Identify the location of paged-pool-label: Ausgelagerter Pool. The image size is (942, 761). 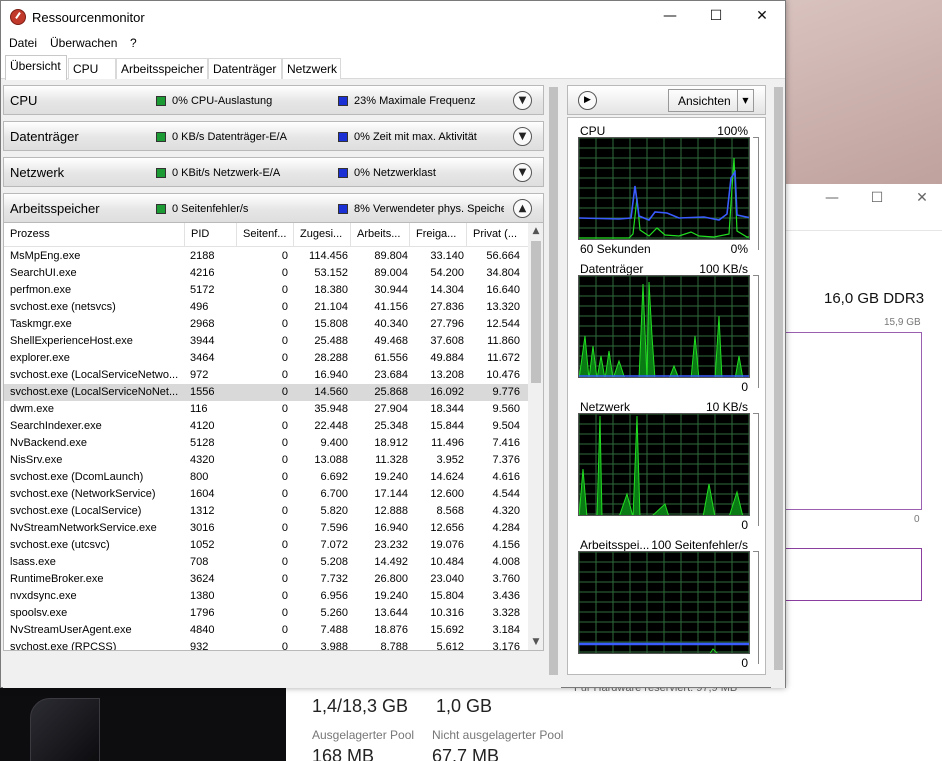
(363, 735).